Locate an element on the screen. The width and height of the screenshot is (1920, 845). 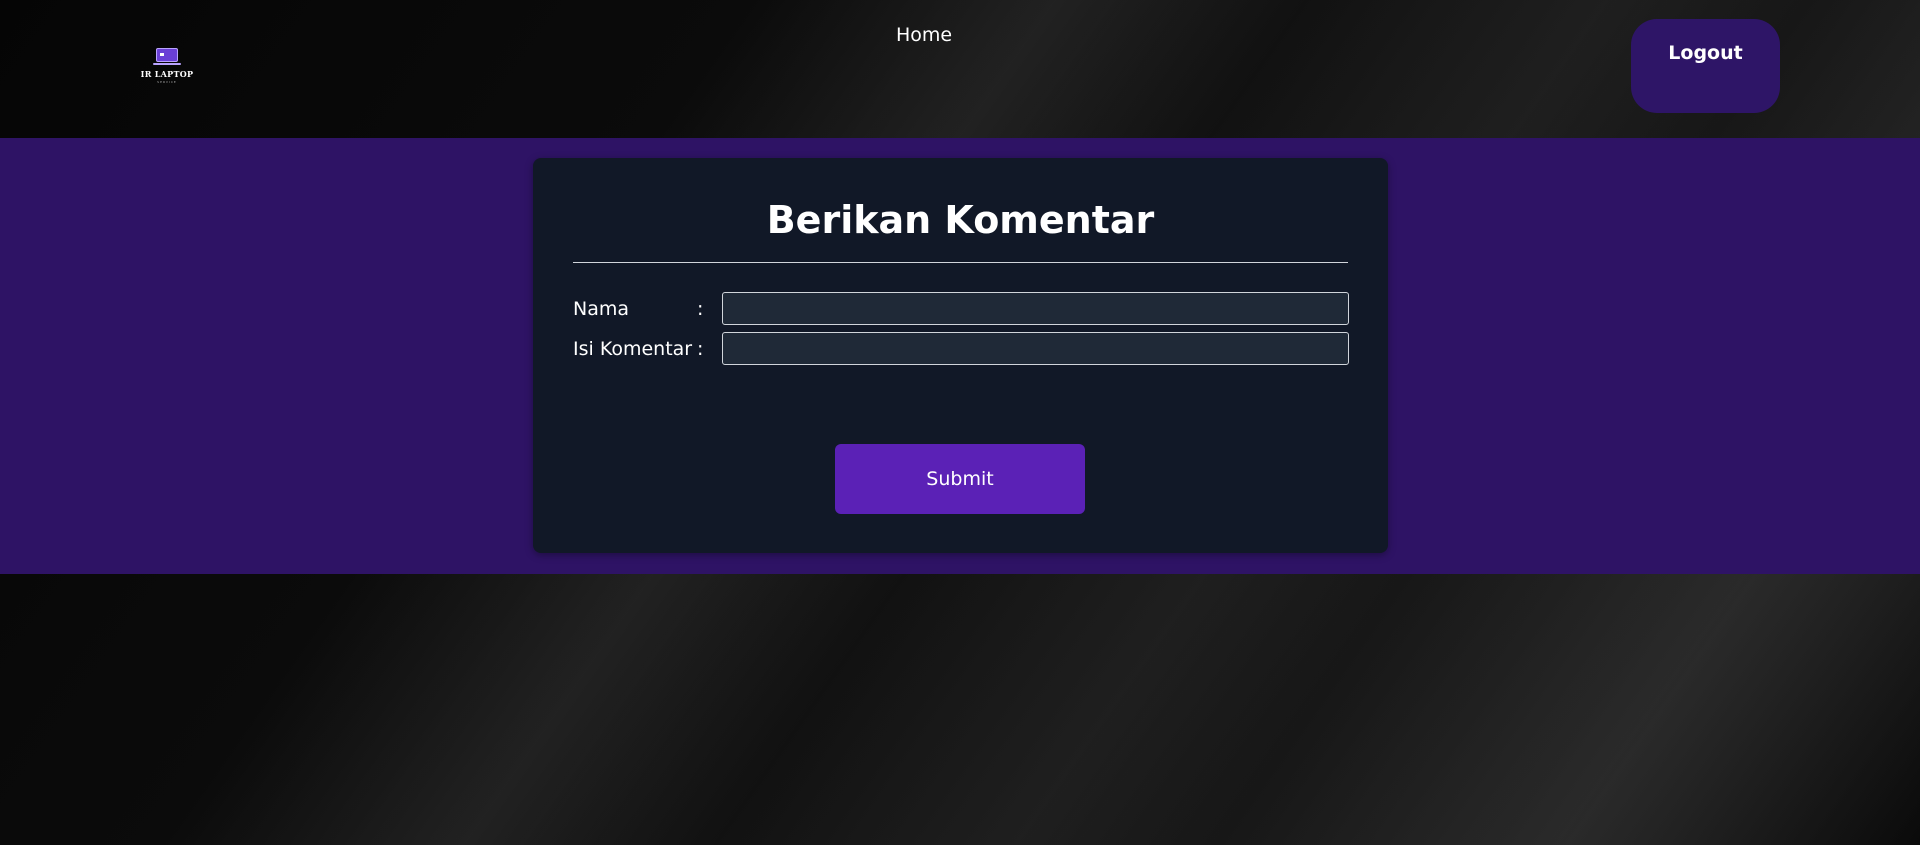
nama-colon: : is located at coordinates (700, 309).